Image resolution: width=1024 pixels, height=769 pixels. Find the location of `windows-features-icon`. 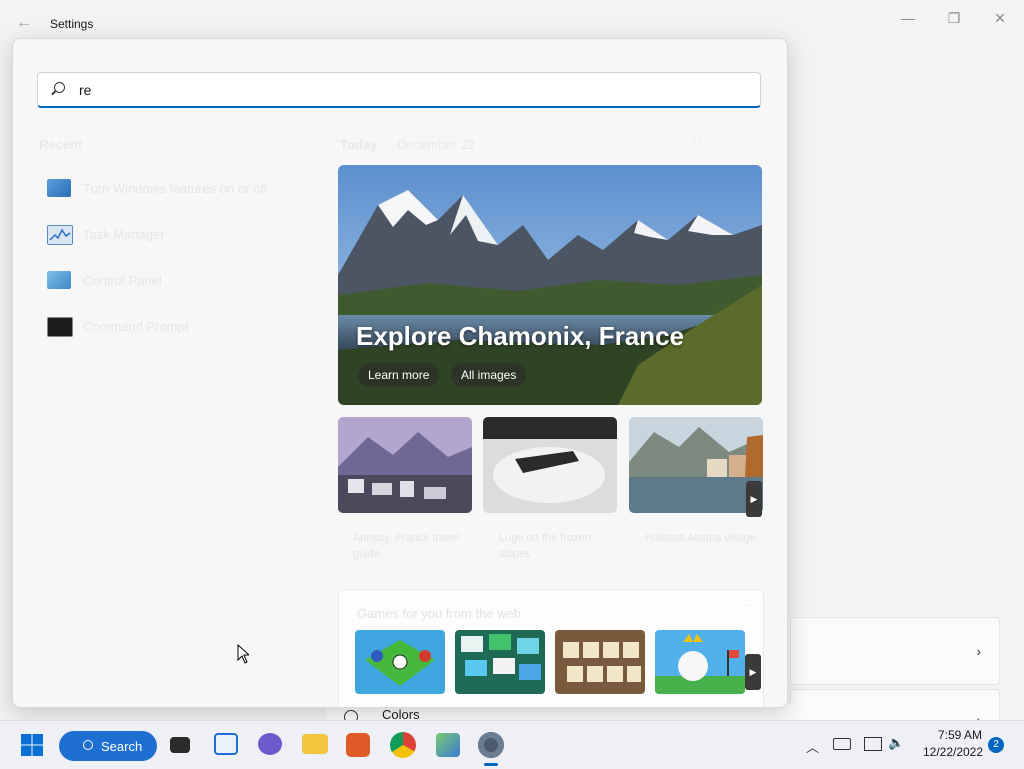

windows-features-icon is located at coordinates (59, 188).